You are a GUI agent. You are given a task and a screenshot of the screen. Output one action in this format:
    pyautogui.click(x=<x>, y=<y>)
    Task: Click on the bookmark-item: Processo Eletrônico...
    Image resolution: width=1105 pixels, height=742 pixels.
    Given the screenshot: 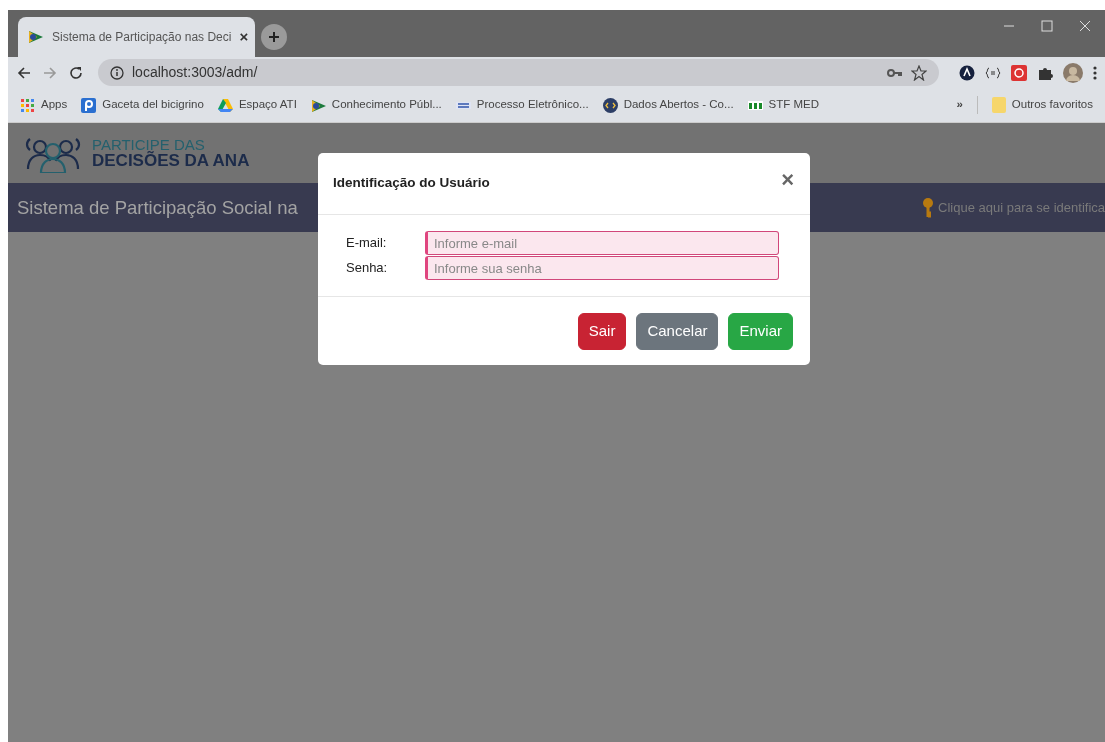 What is the action you would take?
    pyautogui.click(x=522, y=105)
    